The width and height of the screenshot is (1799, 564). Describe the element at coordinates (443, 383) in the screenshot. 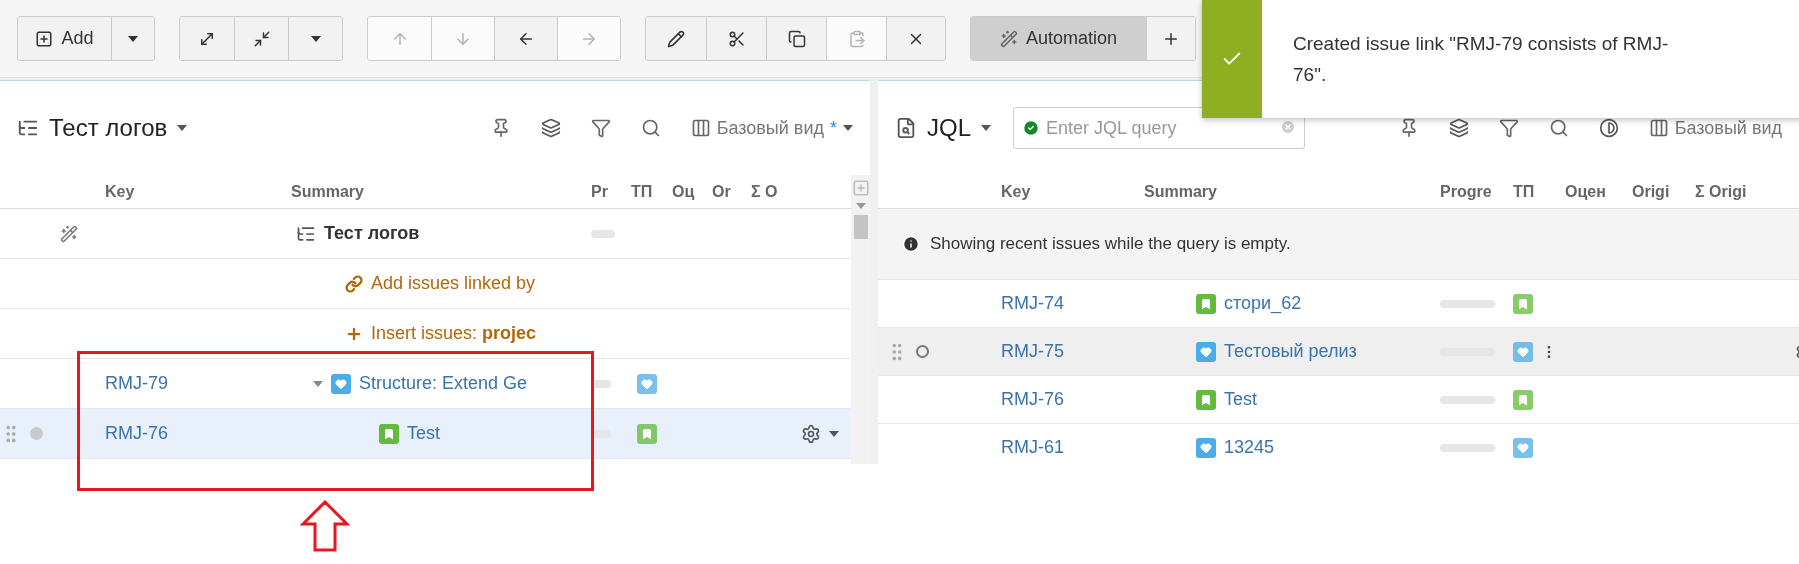

I see `issue-summary: Structure: Extend Ge` at that location.